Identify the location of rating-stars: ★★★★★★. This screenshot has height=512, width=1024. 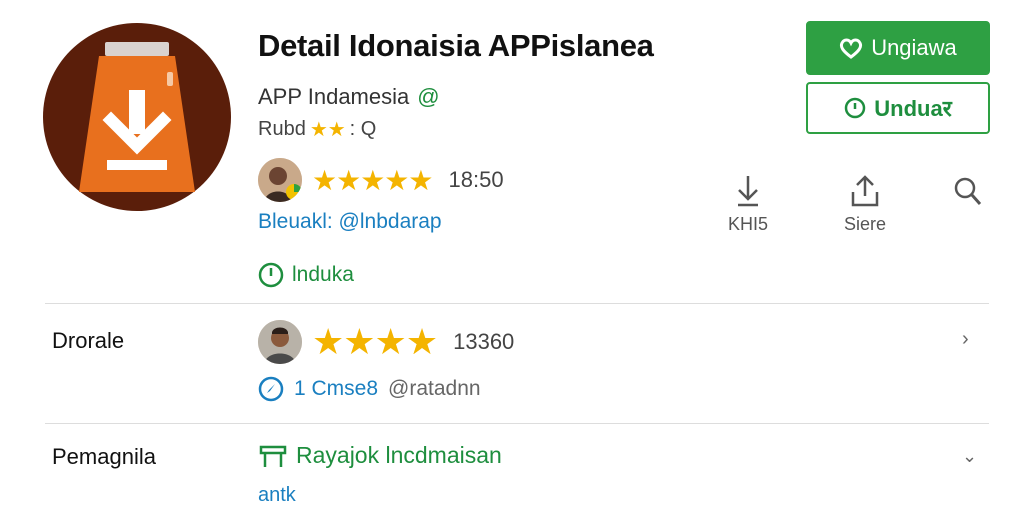
(373, 180).